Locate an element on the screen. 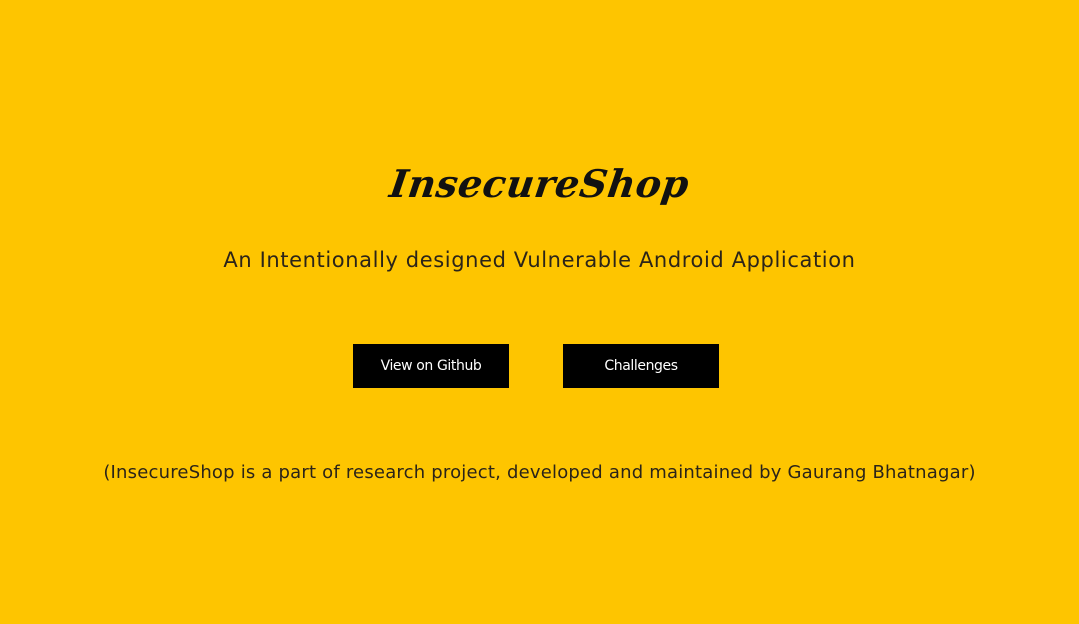  view-on-github-button: View on Github is located at coordinates (431, 366).